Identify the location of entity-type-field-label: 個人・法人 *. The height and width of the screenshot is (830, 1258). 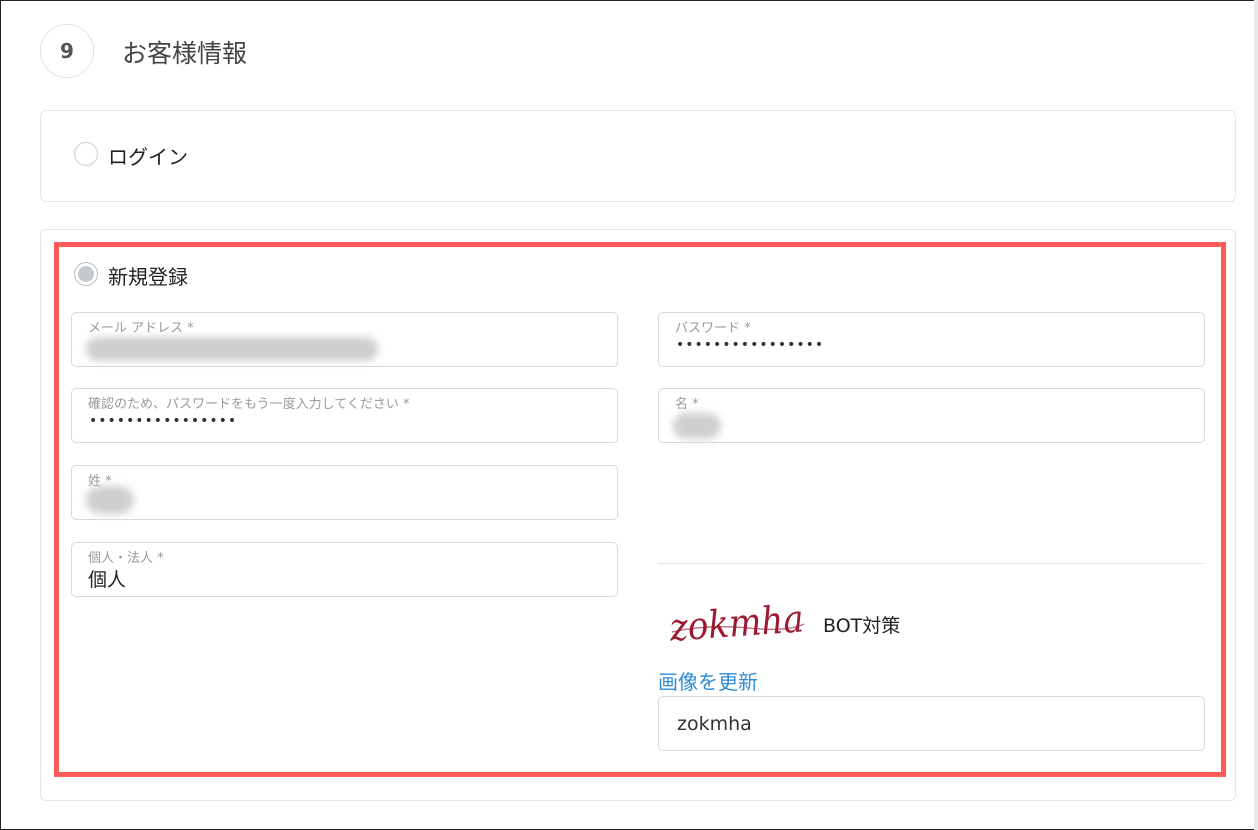
(126, 558).